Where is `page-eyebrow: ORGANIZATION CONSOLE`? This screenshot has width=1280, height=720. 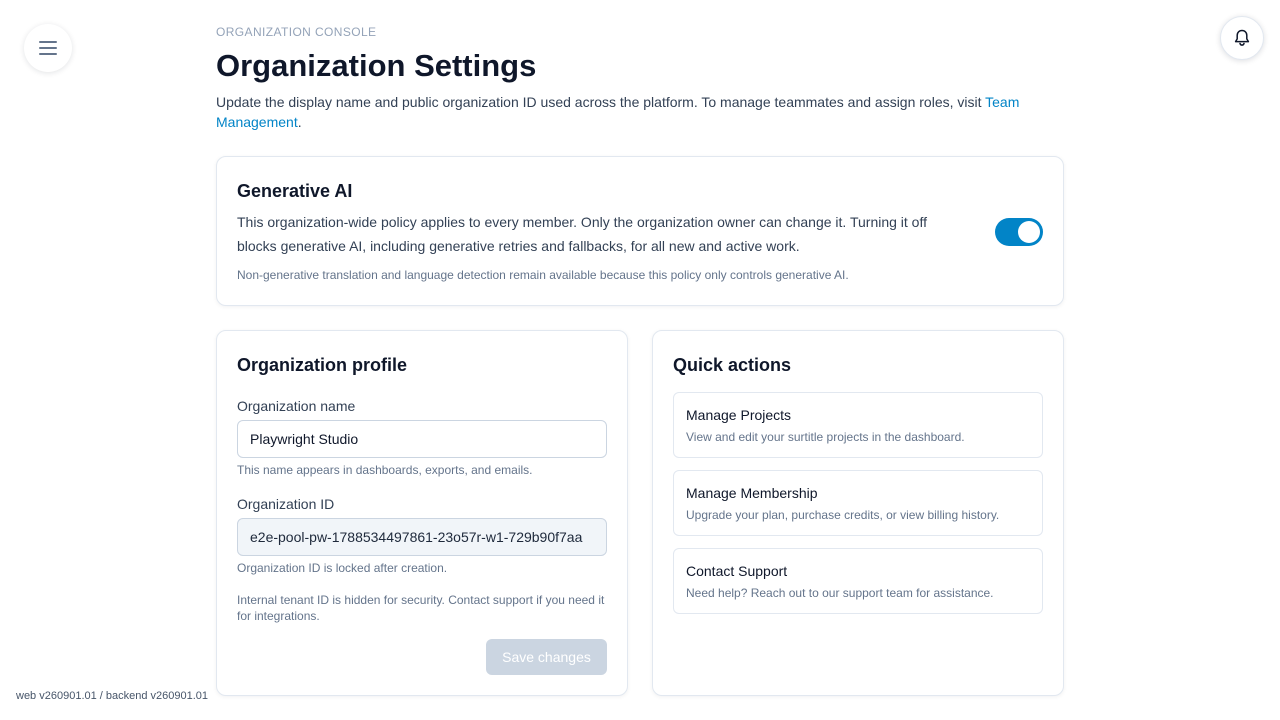
page-eyebrow: ORGANIZATION CONSOLE is located at coordinates (296, 32).